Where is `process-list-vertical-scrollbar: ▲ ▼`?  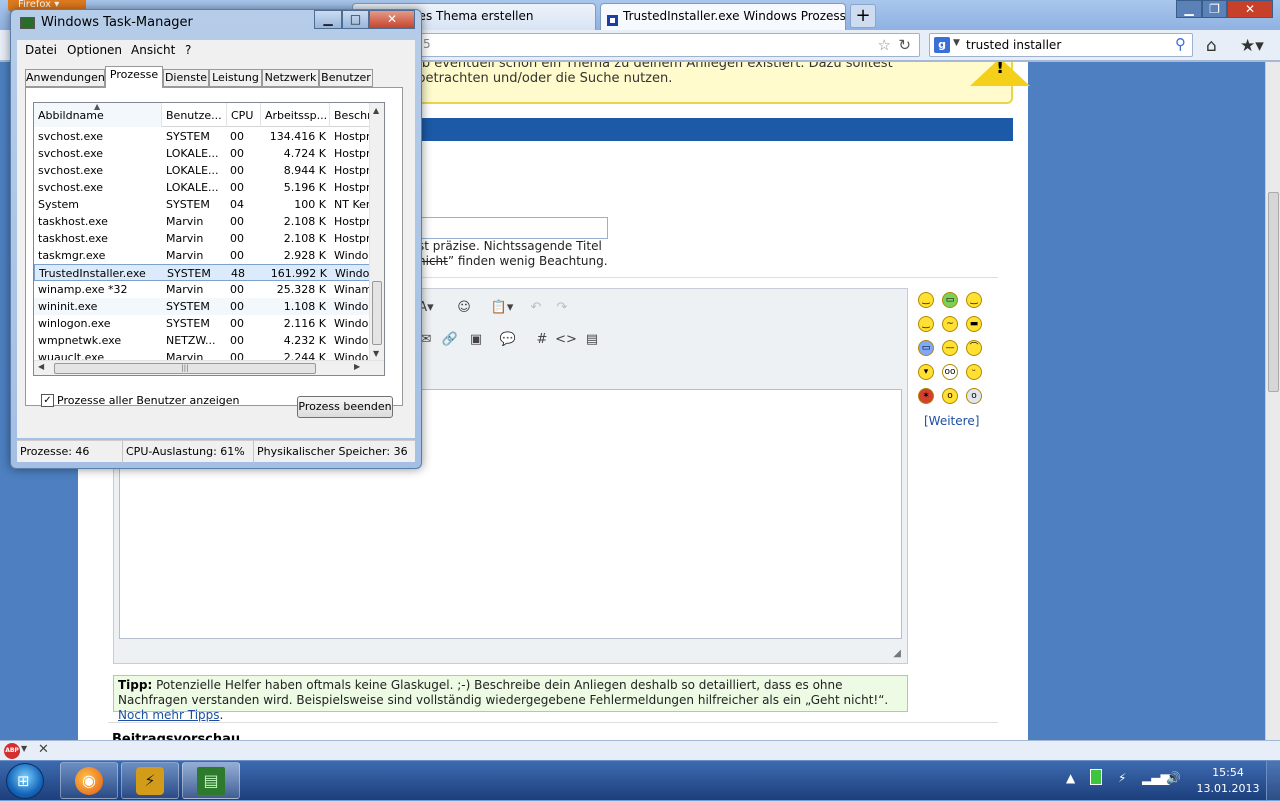 process-list-vertical-scrollbar: ▲ ▼ is located at coordinates (376, 232).